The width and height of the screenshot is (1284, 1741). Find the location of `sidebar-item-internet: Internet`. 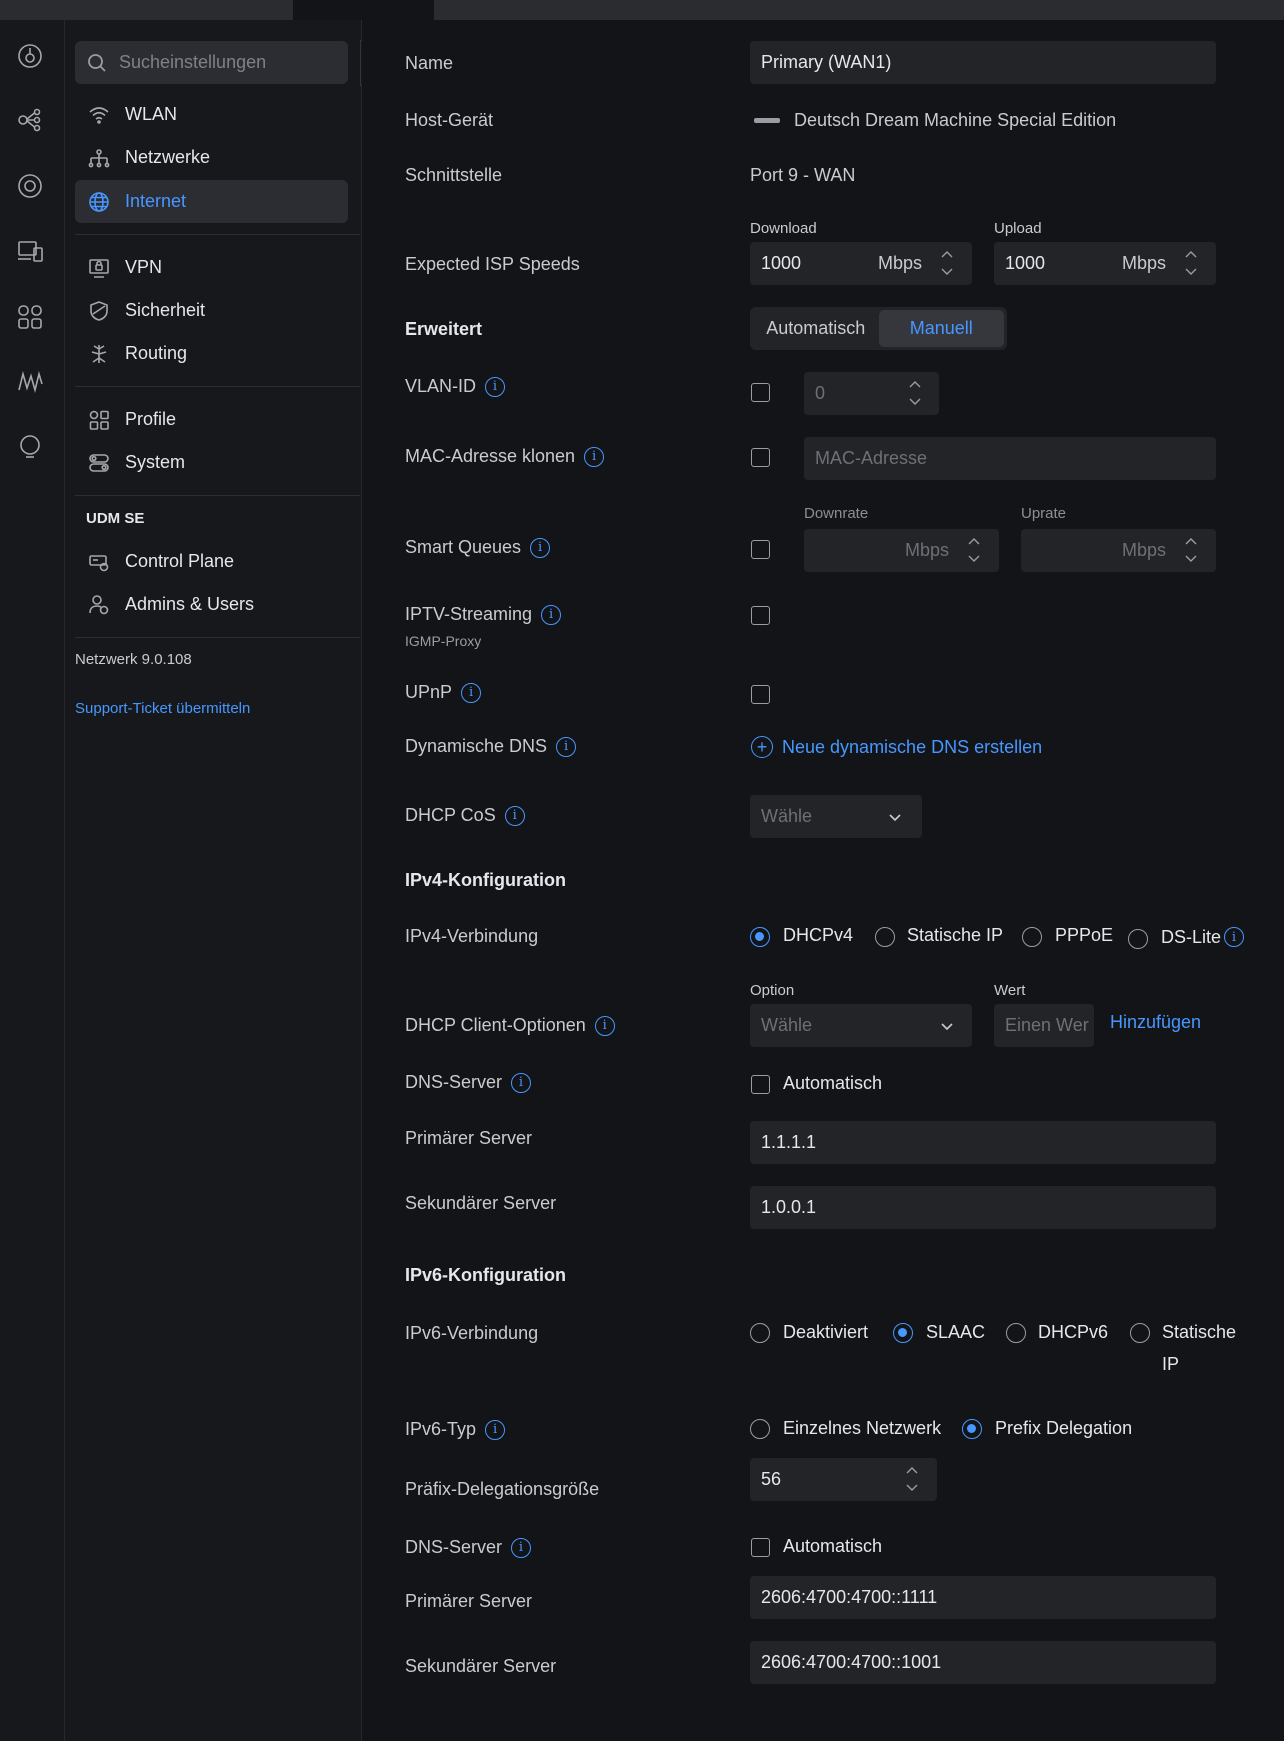

sidebar-item-internet: Internet is located at coordinates (211, 201).